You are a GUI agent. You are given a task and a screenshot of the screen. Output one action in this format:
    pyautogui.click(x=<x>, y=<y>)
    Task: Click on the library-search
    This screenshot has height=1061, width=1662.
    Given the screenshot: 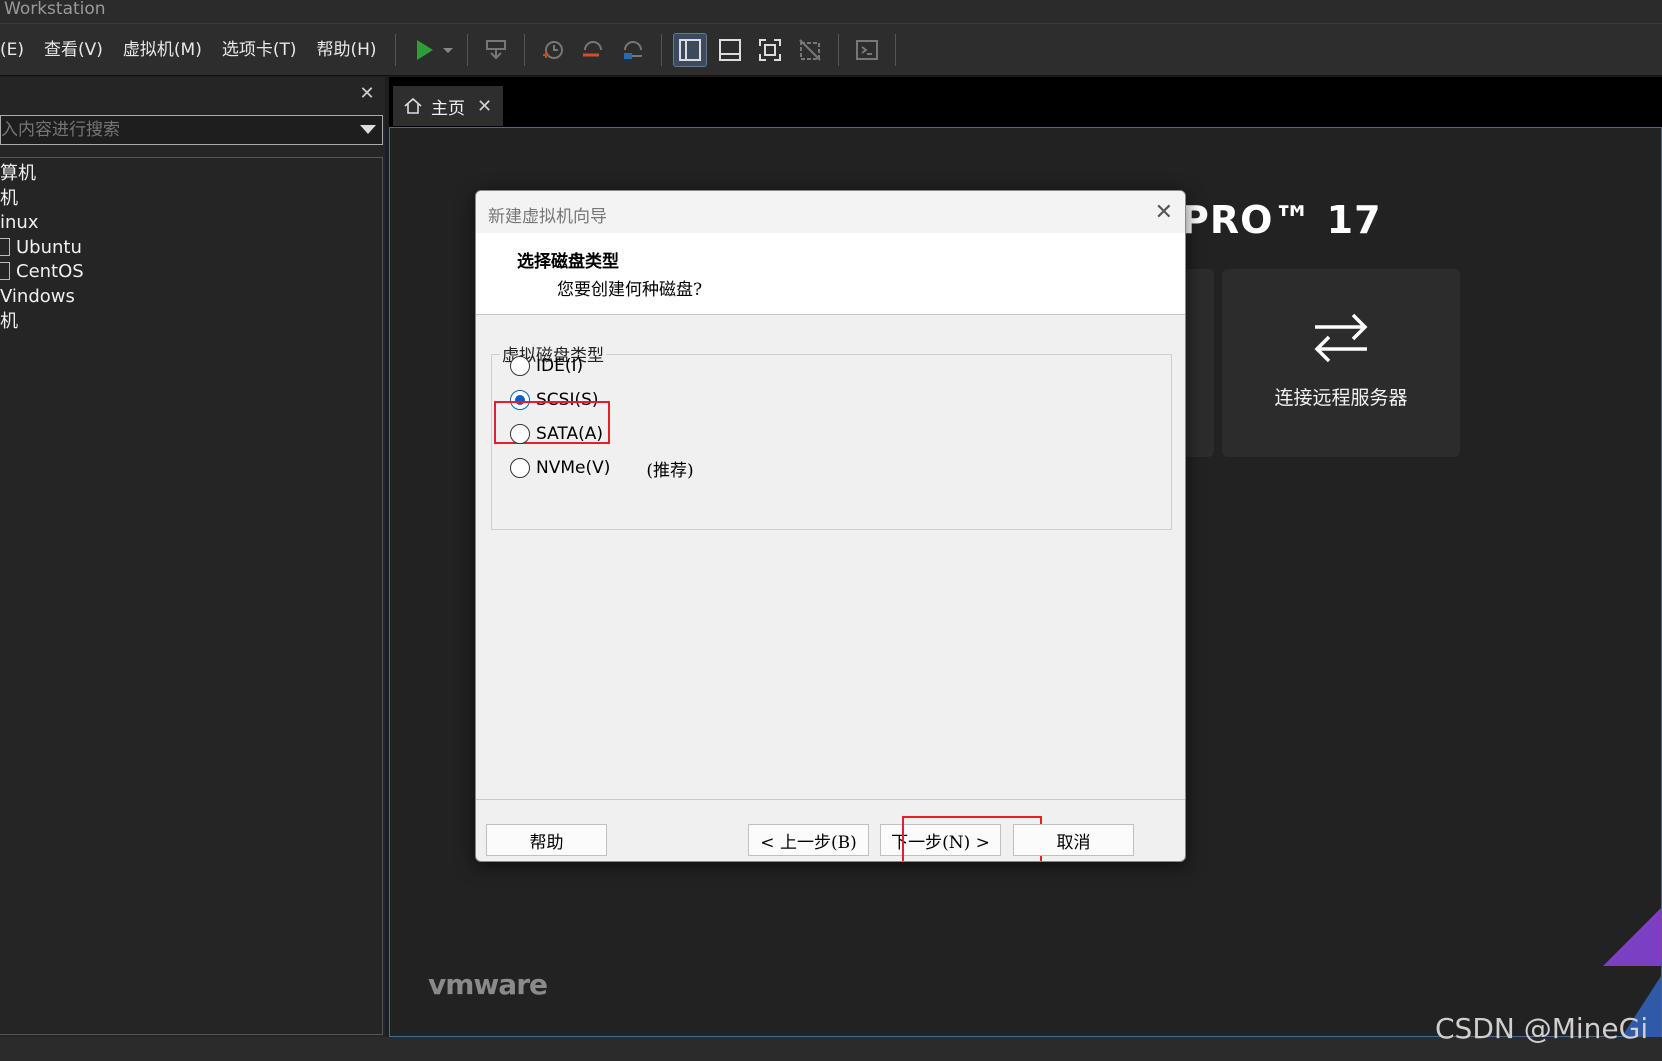 What is the action you would take?
    pyautogui.click(x=191, y=130)
    